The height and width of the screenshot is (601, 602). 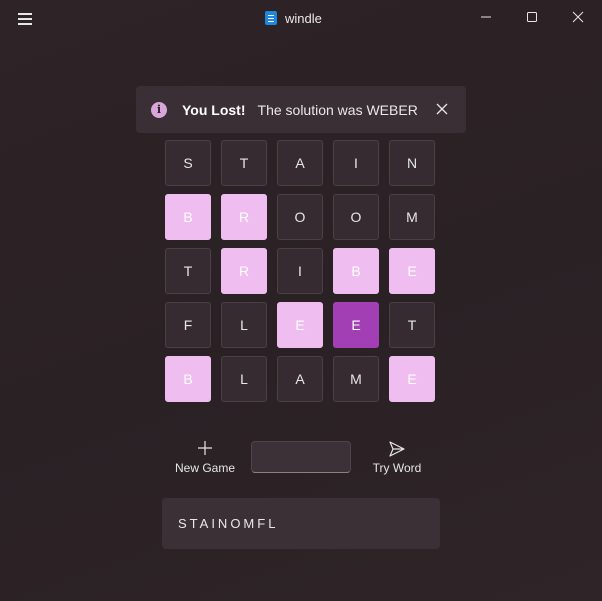 I want to click on guess-input, so click(x=301, y=457).